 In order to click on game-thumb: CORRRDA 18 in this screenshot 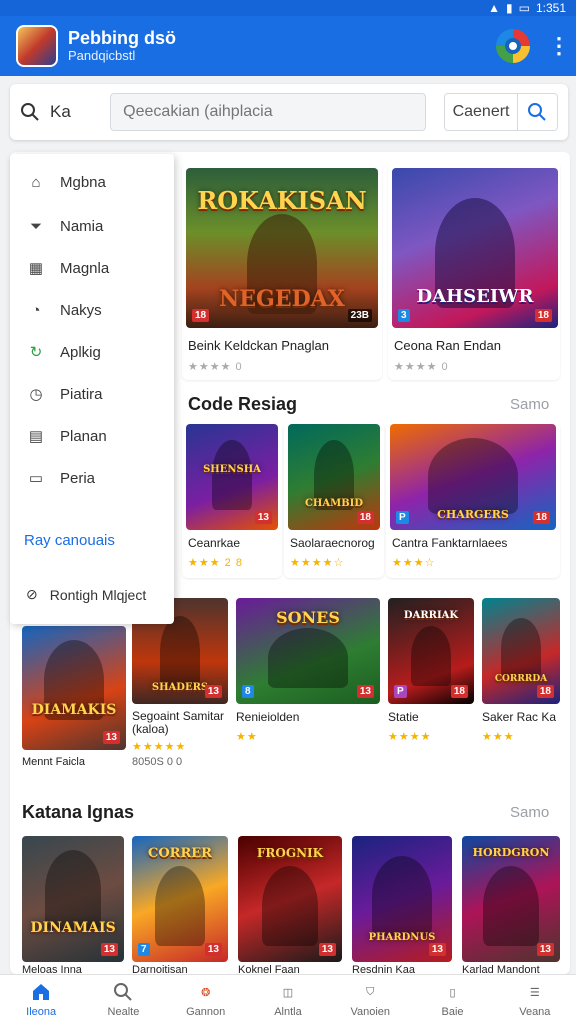, I will do `click(521, 651)`.